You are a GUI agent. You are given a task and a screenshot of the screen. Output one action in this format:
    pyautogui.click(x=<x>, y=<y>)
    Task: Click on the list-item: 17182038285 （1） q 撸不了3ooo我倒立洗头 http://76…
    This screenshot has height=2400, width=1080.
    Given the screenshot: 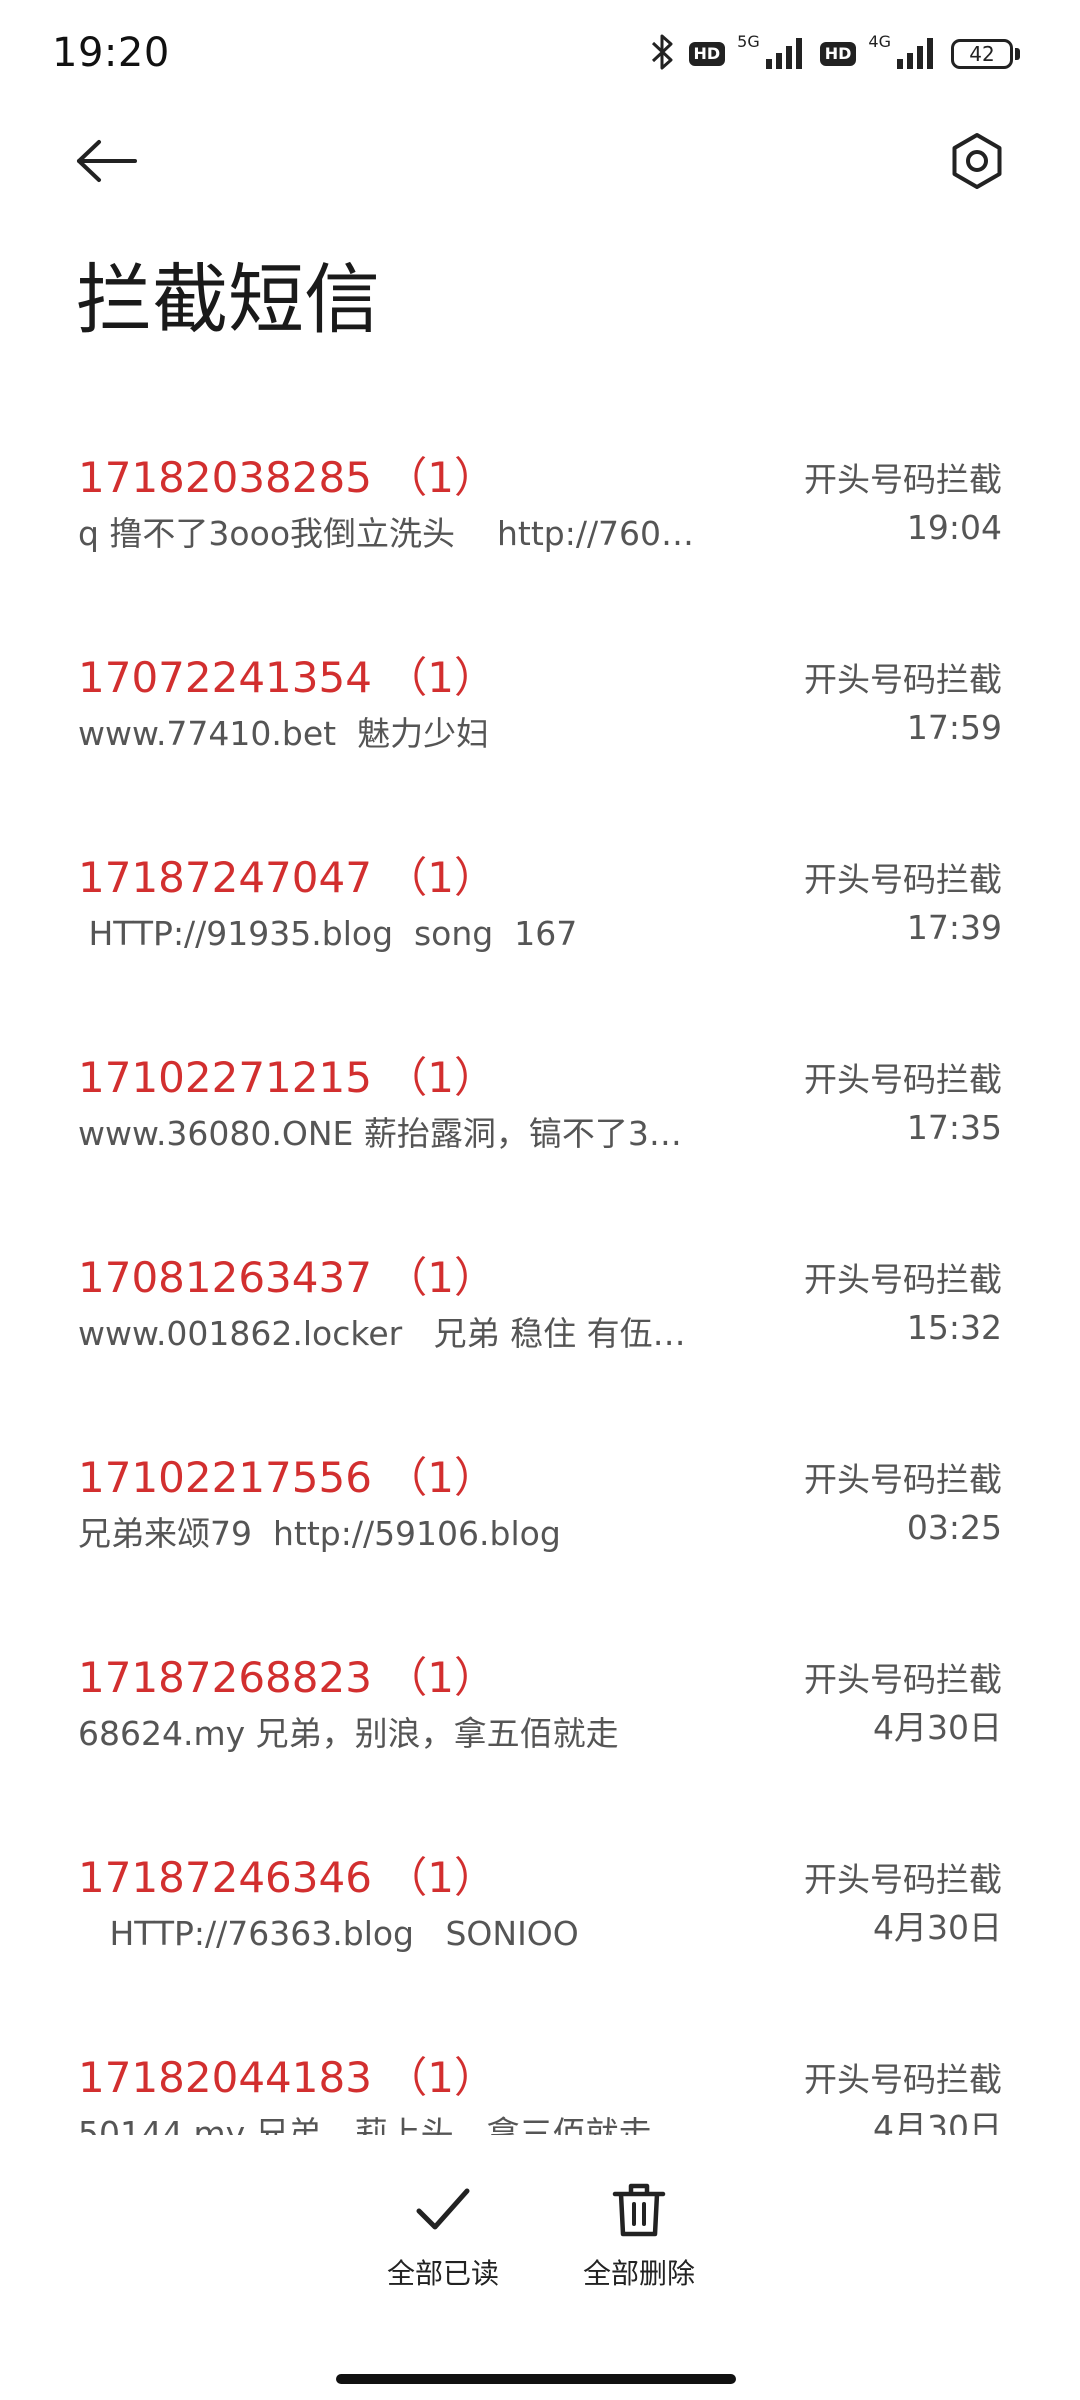 What is the action you would take?
    pyautogui.click(x=540, y=510)
    